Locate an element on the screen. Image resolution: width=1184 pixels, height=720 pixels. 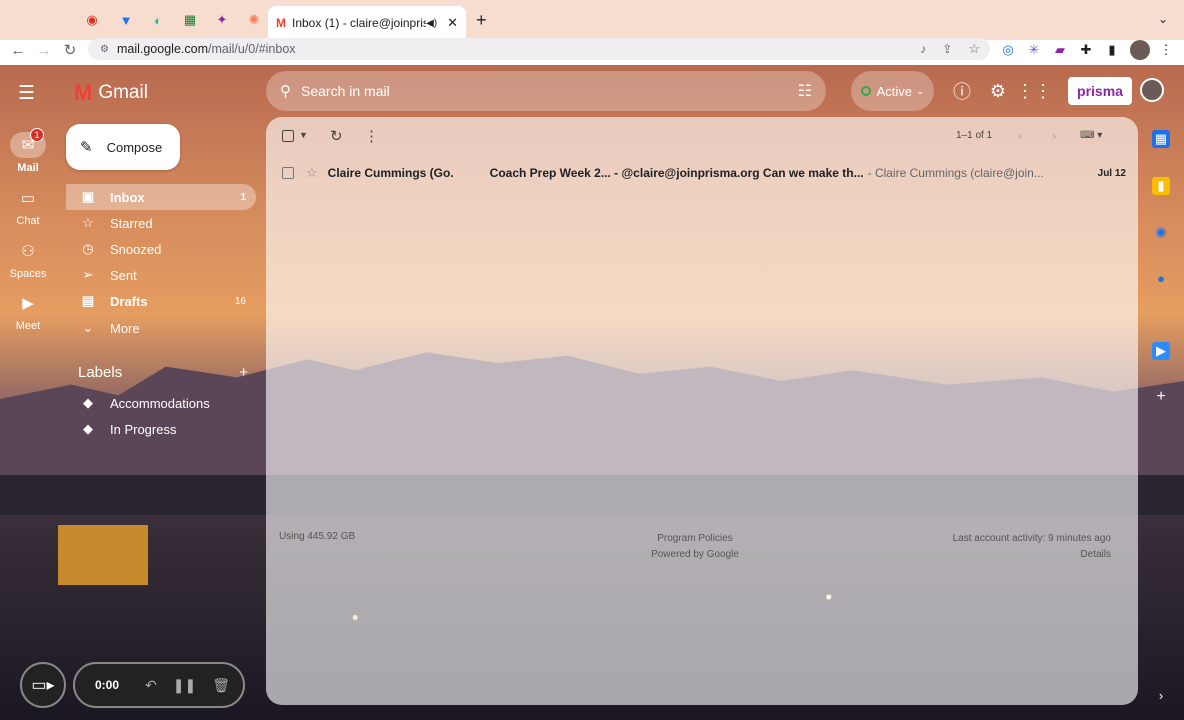
tasks-side-icon: ◉ is located at coordinates (1161, 232).